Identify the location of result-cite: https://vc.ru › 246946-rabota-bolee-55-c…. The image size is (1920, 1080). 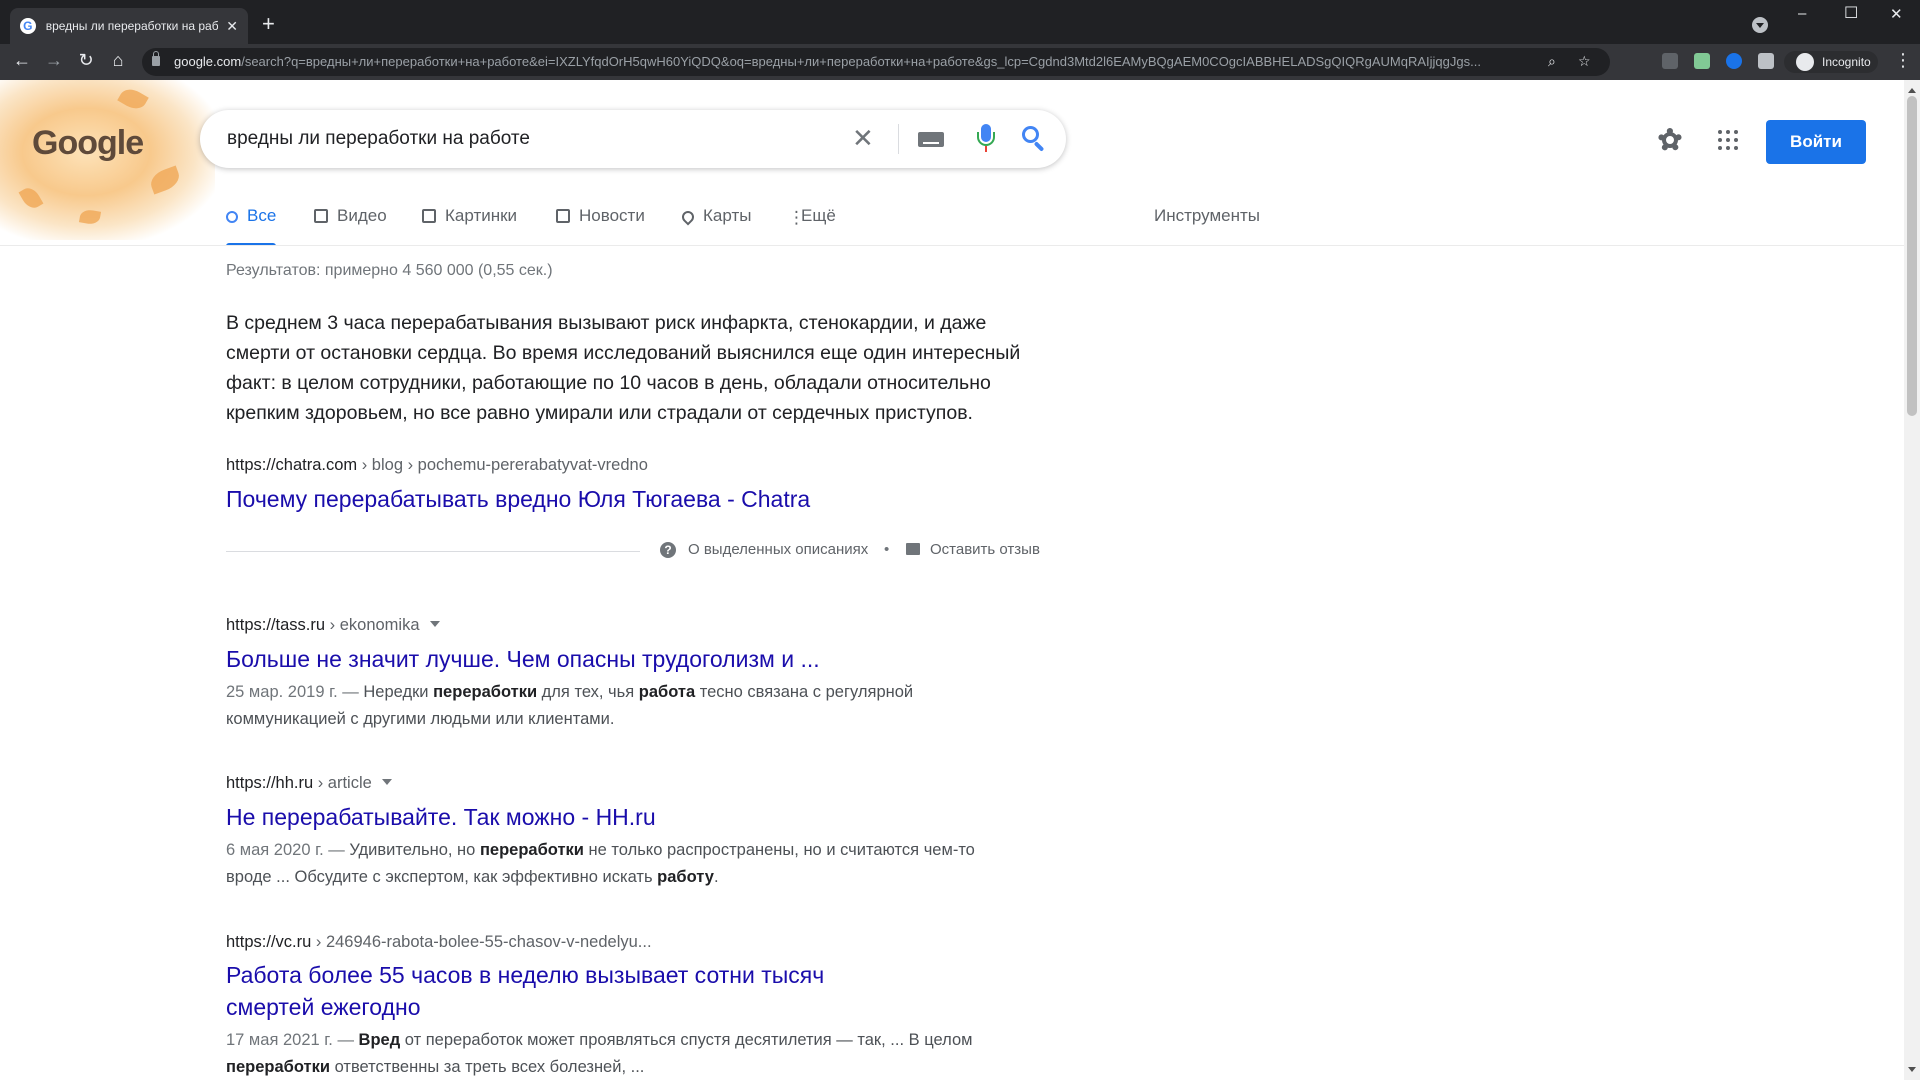
(439, 942).